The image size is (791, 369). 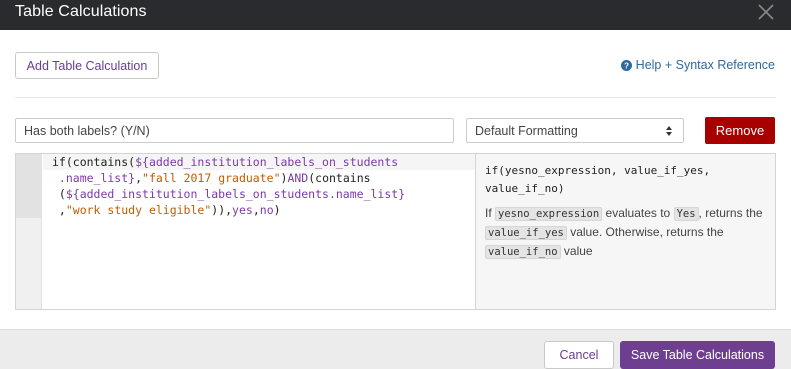 I want to click on signature-line: if(yesno_expression, value_if_yes,, so click(x=598, y=170).